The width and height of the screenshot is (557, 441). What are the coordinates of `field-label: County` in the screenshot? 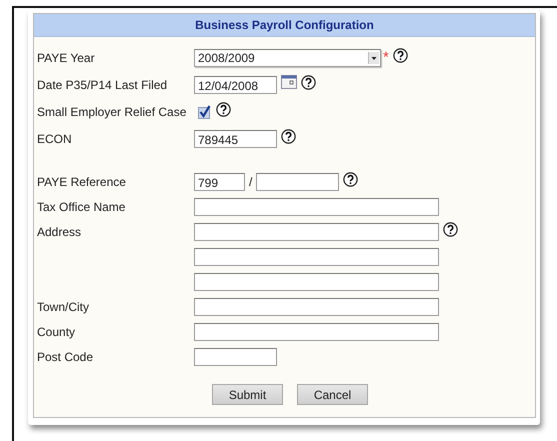 It's located at (56, 331).